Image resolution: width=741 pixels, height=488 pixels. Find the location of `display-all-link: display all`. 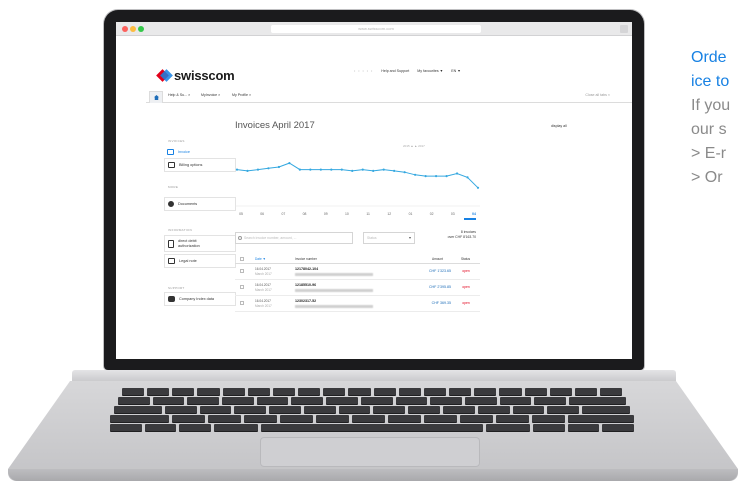

display-all-link: display all is located at coordinates (559, 126).